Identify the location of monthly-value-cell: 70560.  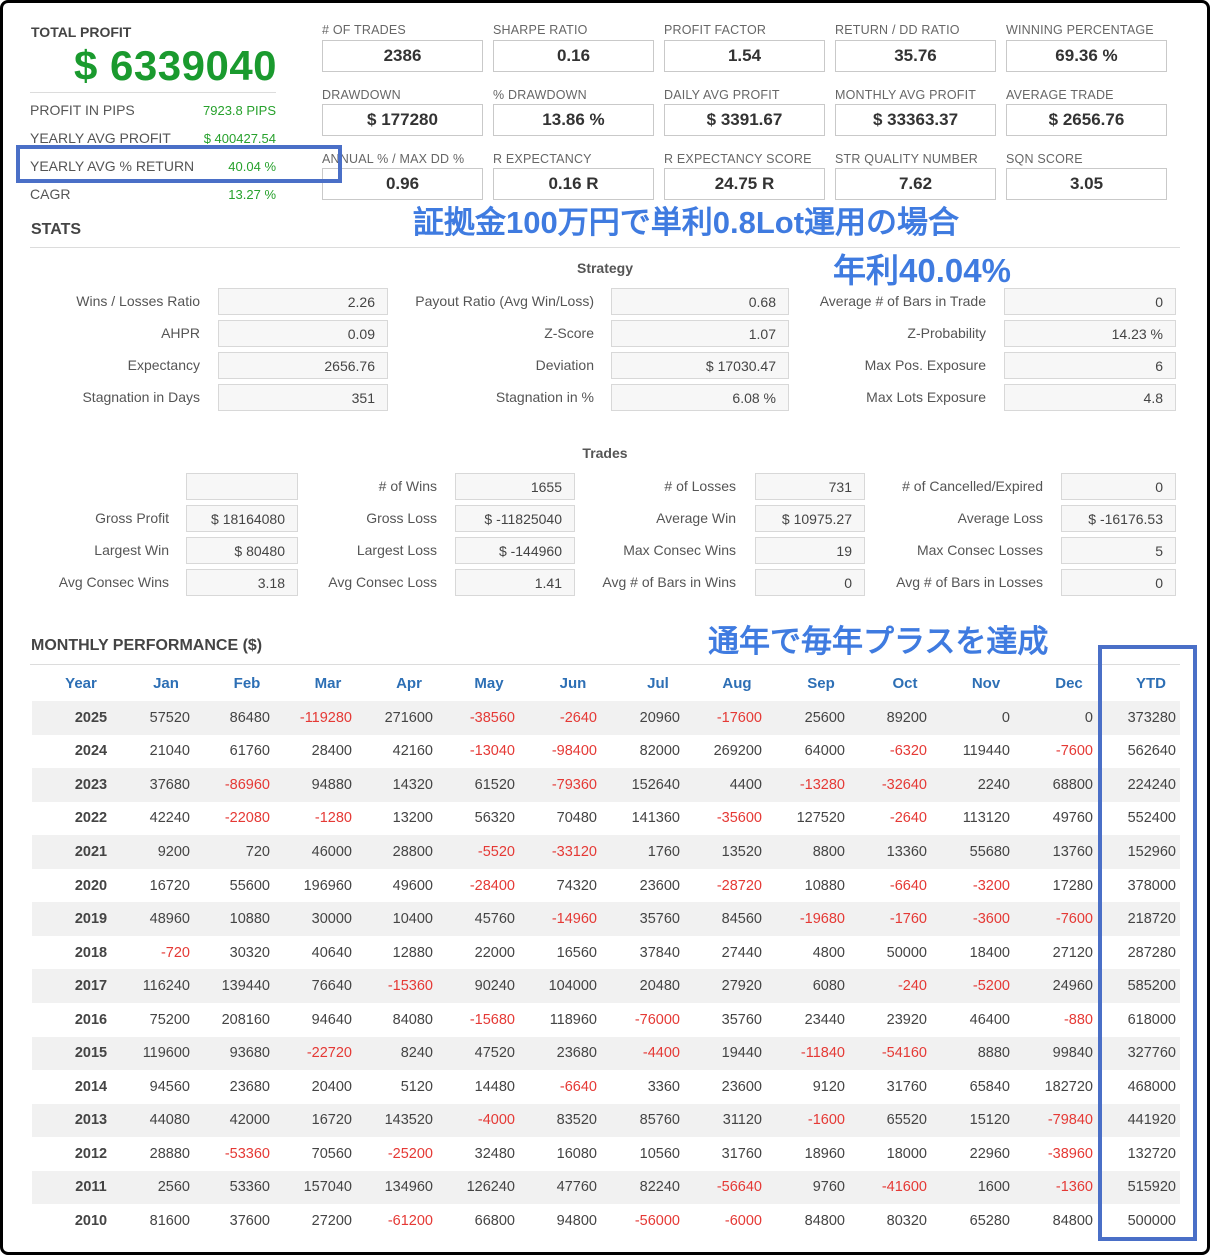
(331, 1153).